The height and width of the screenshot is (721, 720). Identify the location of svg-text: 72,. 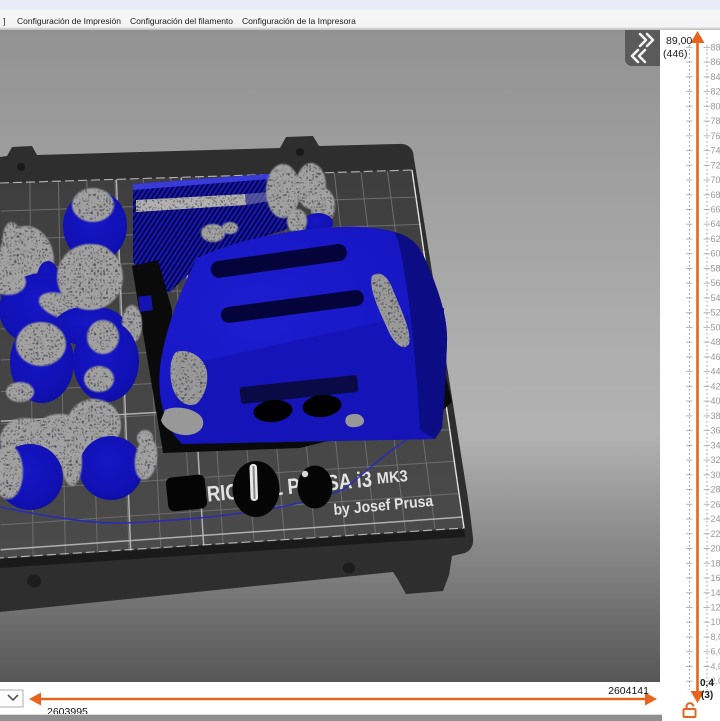
(715, 165).